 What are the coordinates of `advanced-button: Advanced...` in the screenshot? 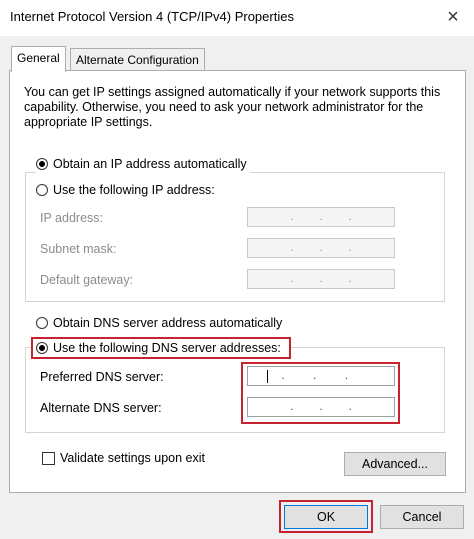 It's located at (395, 464).